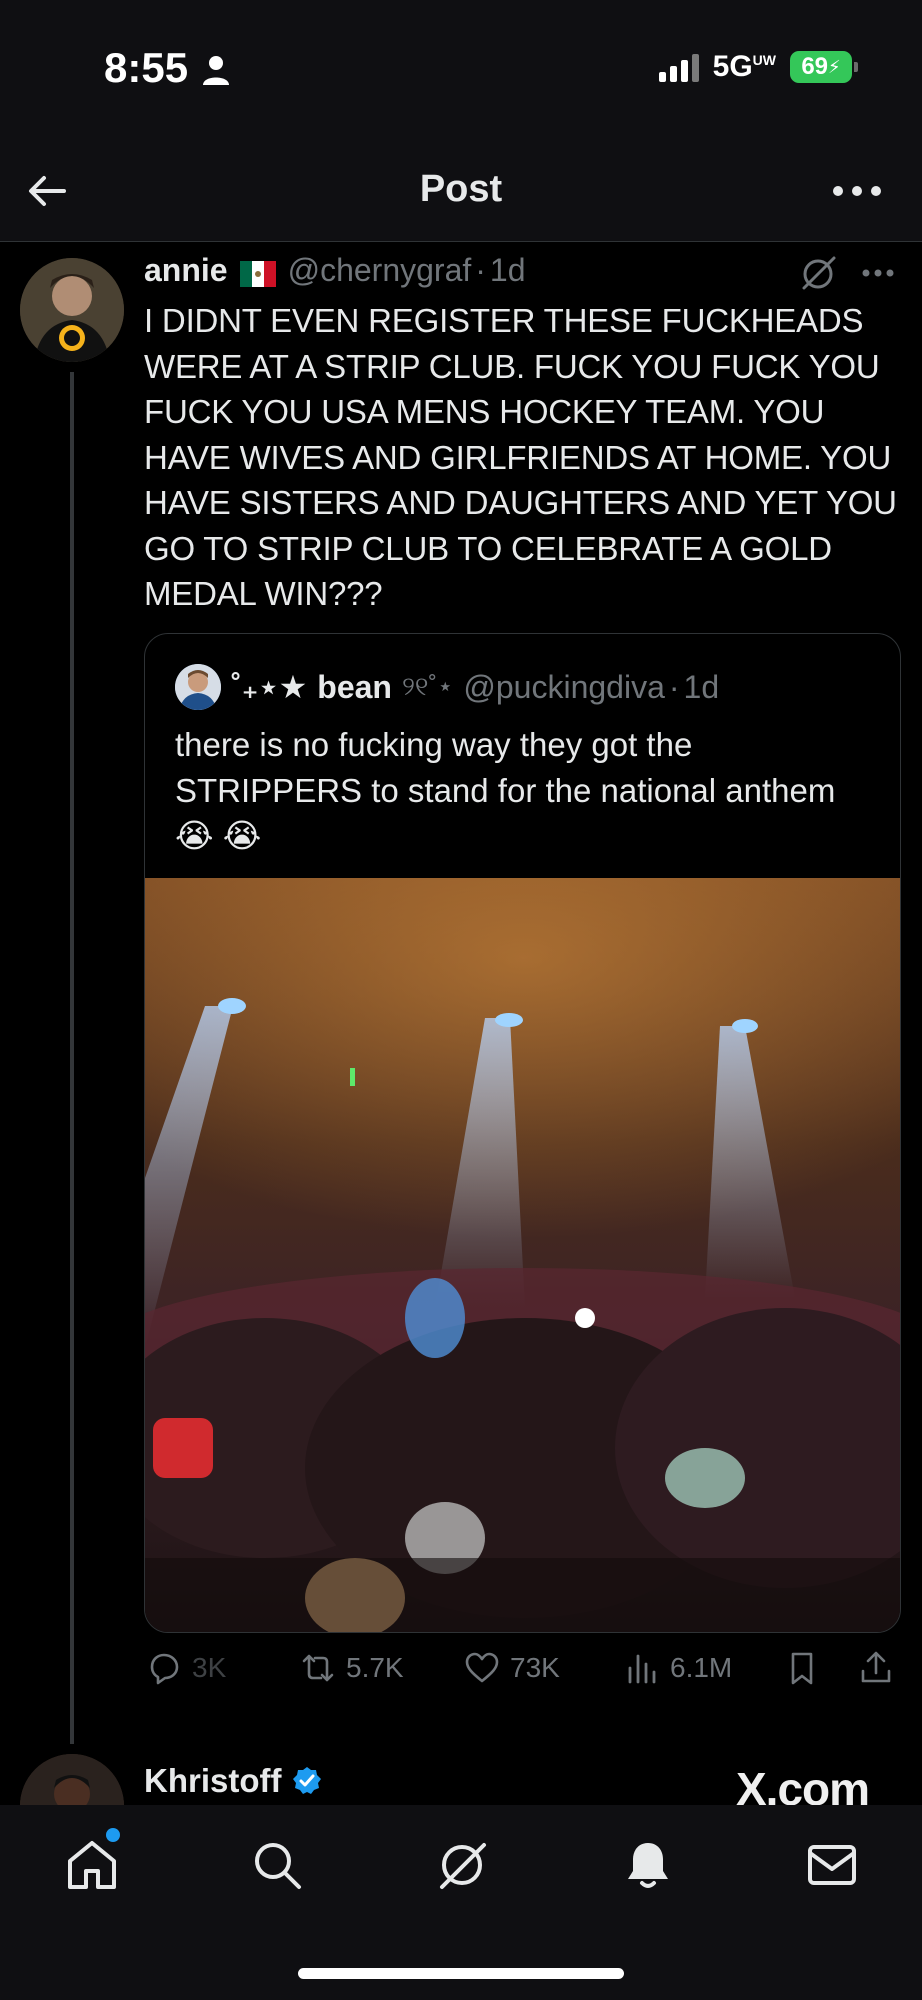 The height and width of the screenshot is (2000, 922). I want to click on bookmark-button, so click(802, 1668).